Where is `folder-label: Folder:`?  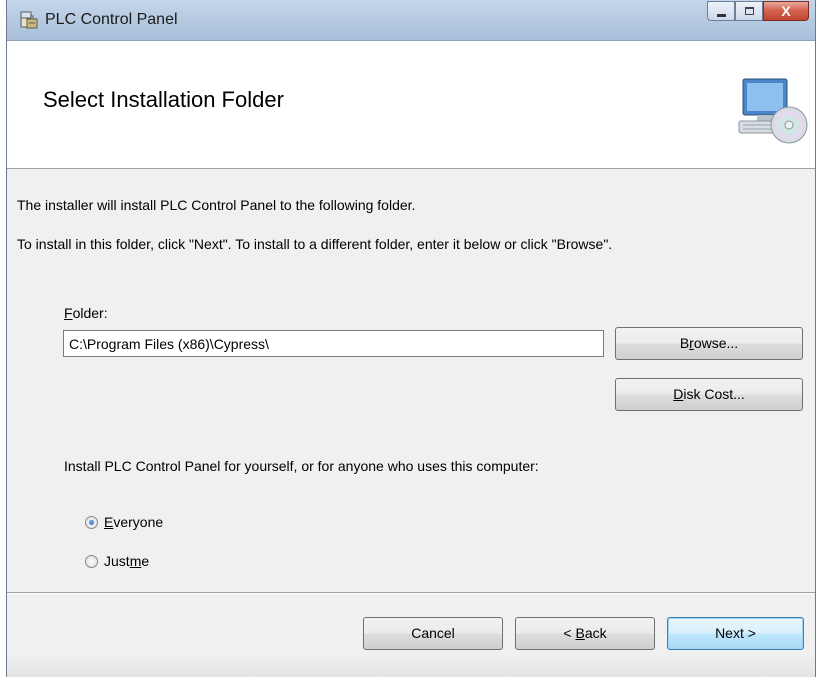 folder-label: Folder: is located at coordinates (86, 313).